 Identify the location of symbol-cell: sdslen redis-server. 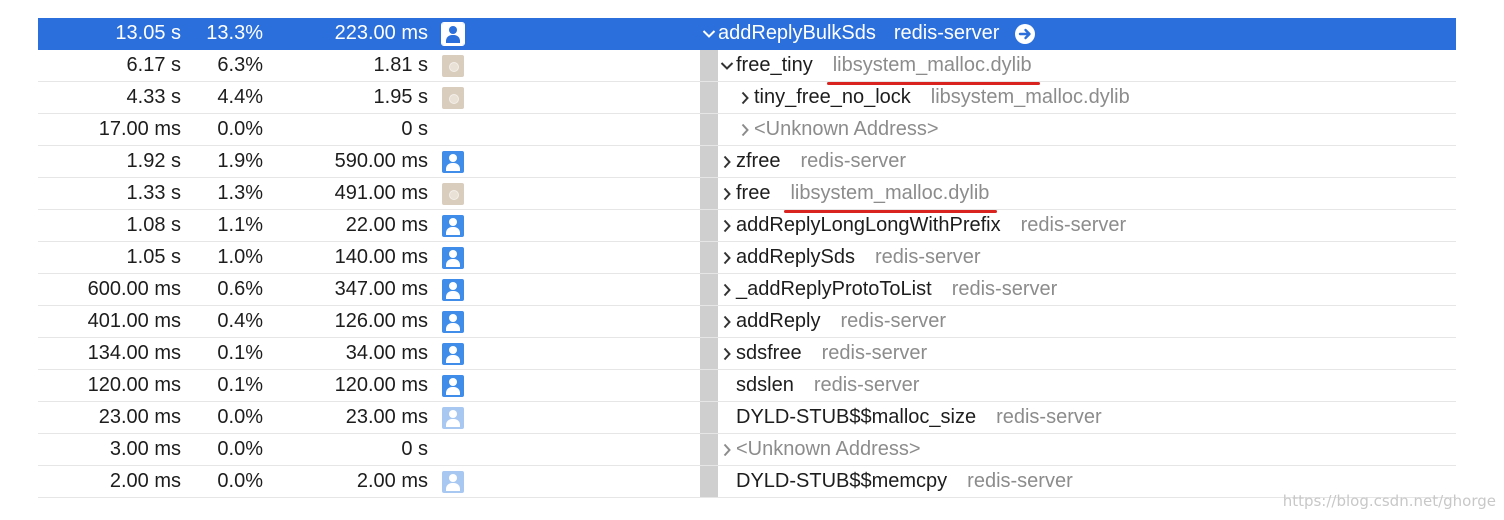
(818, 385).